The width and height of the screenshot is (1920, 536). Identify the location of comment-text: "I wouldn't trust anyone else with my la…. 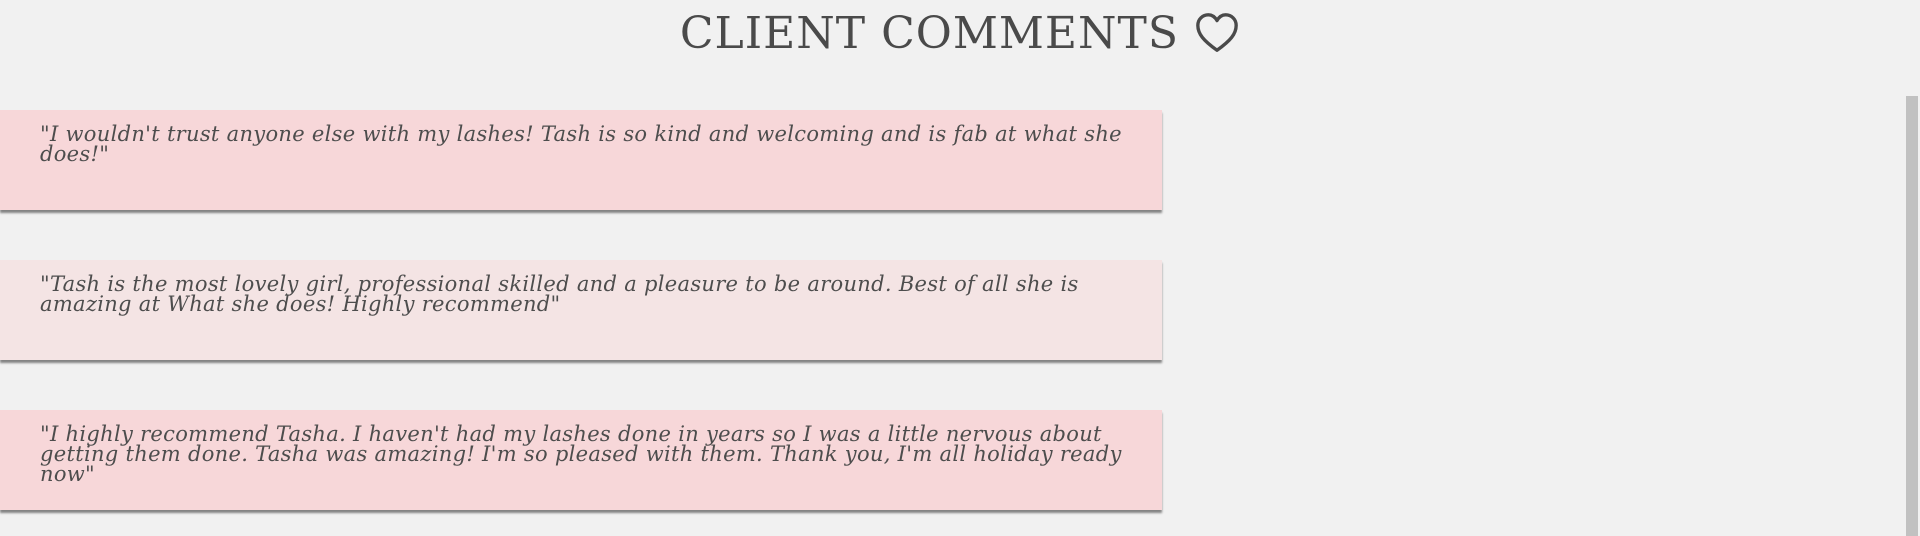
(581, 144).